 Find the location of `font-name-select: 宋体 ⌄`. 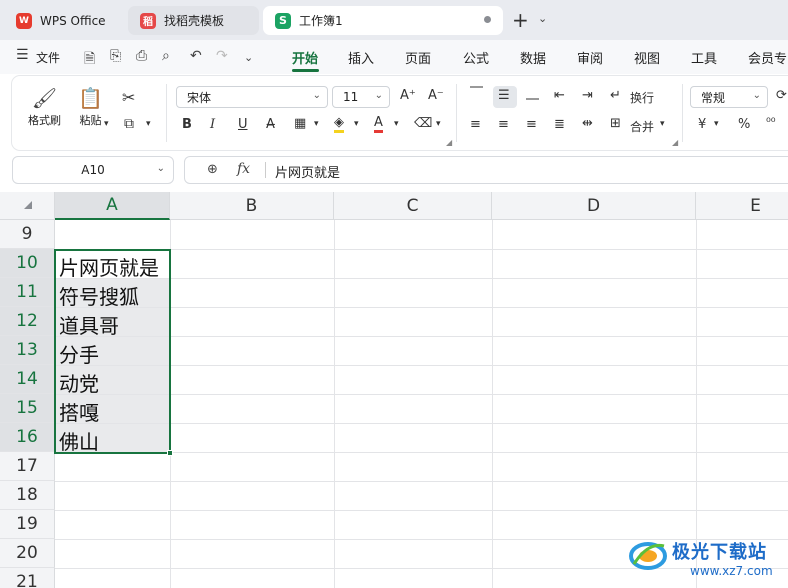

font-name-select: 宋体 ⌄ is located at coordinates (252, 97).